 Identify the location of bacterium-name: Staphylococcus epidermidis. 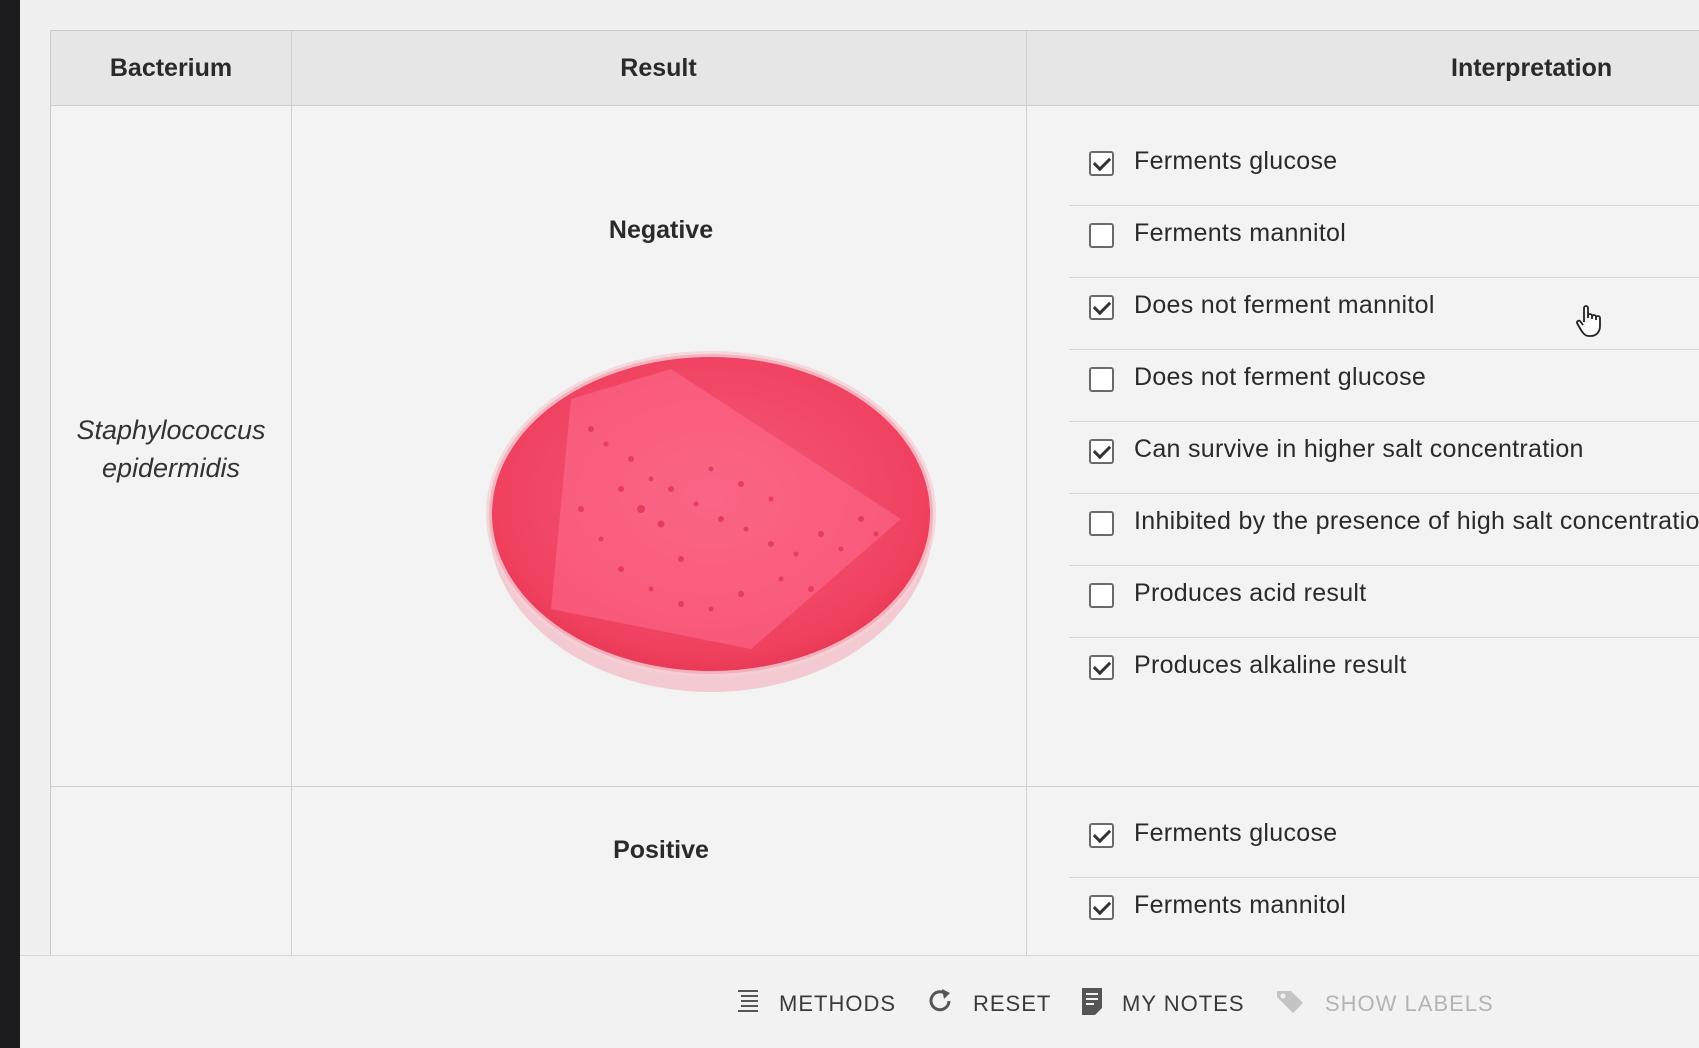
(171, 449).